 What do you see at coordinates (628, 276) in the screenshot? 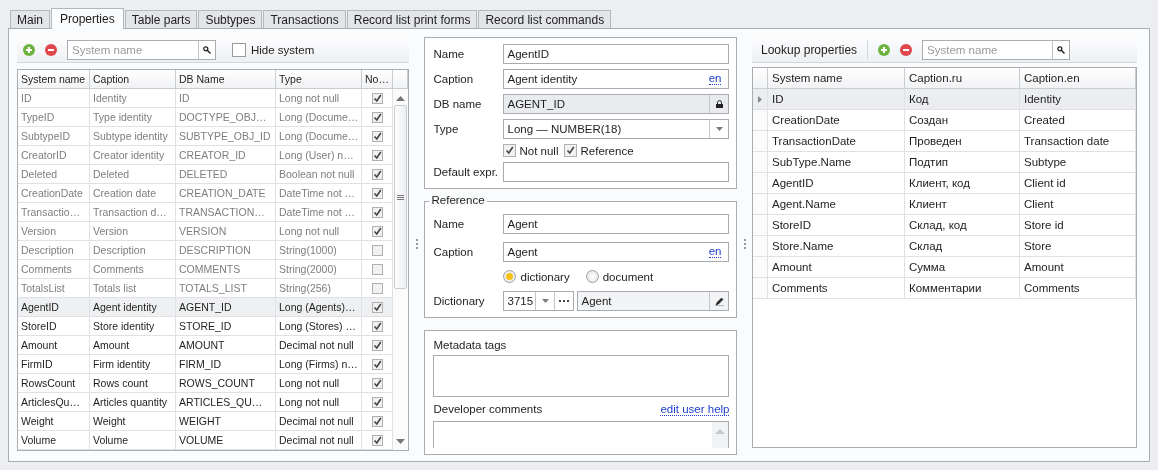
I see `radio-label: document` at bounding box center [628, 276].